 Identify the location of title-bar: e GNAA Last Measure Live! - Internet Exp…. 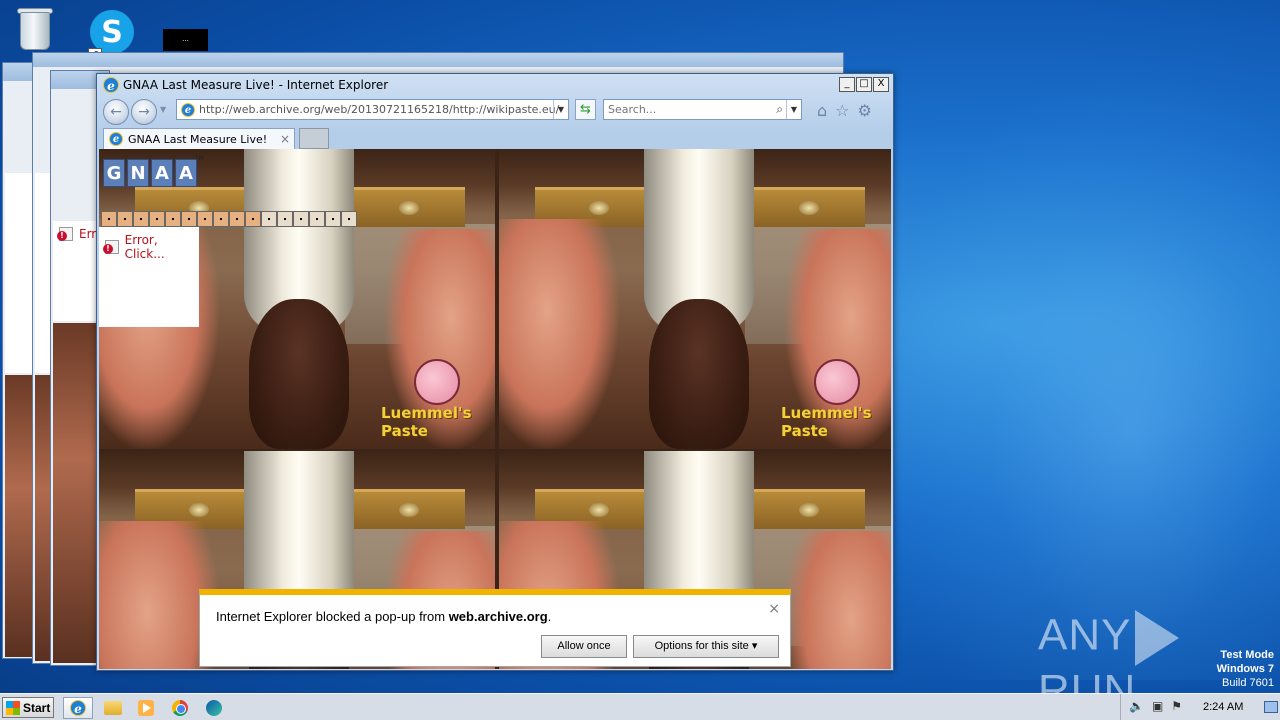
(495, 85).